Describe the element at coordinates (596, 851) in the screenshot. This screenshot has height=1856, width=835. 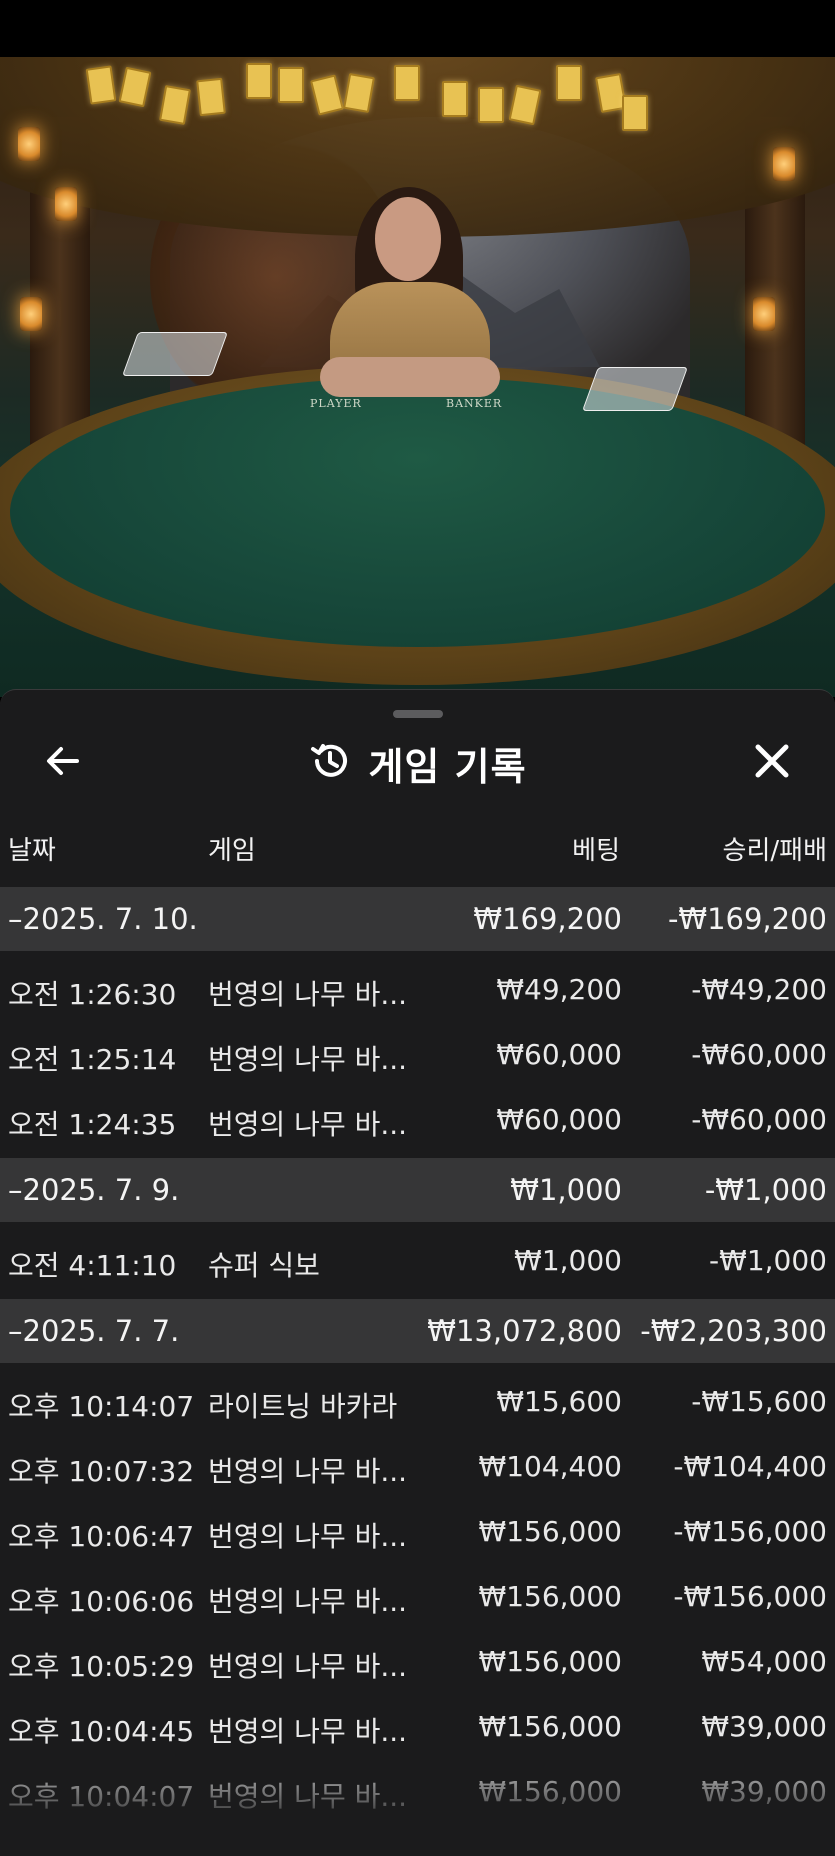
I see `column-header-bet: 베팅` at that location.